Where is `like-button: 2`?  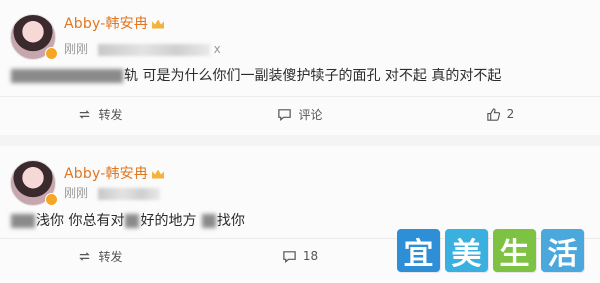 like-button: 2 is located at coordinates (500, 114).